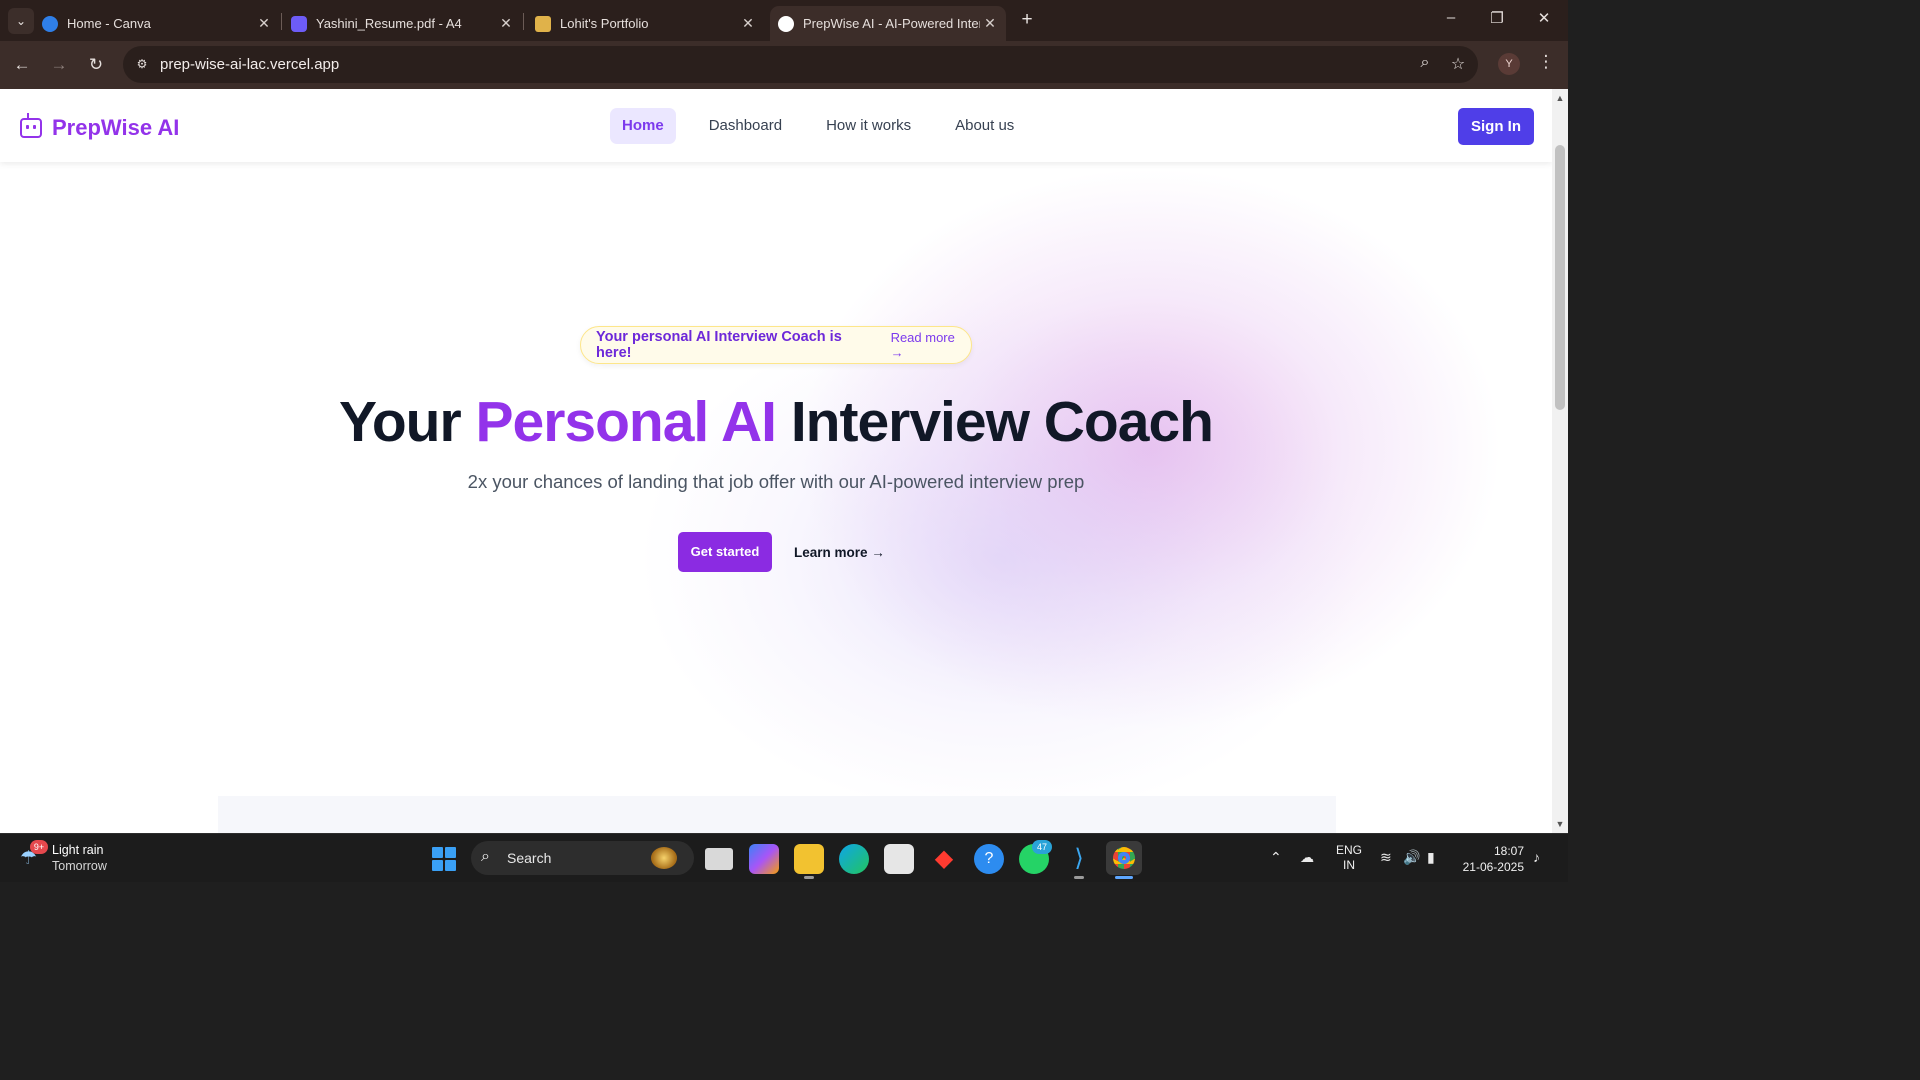 This screenshot has width=1920, height=1080. I want to click on file-explorer-icon, so click(809, 859).